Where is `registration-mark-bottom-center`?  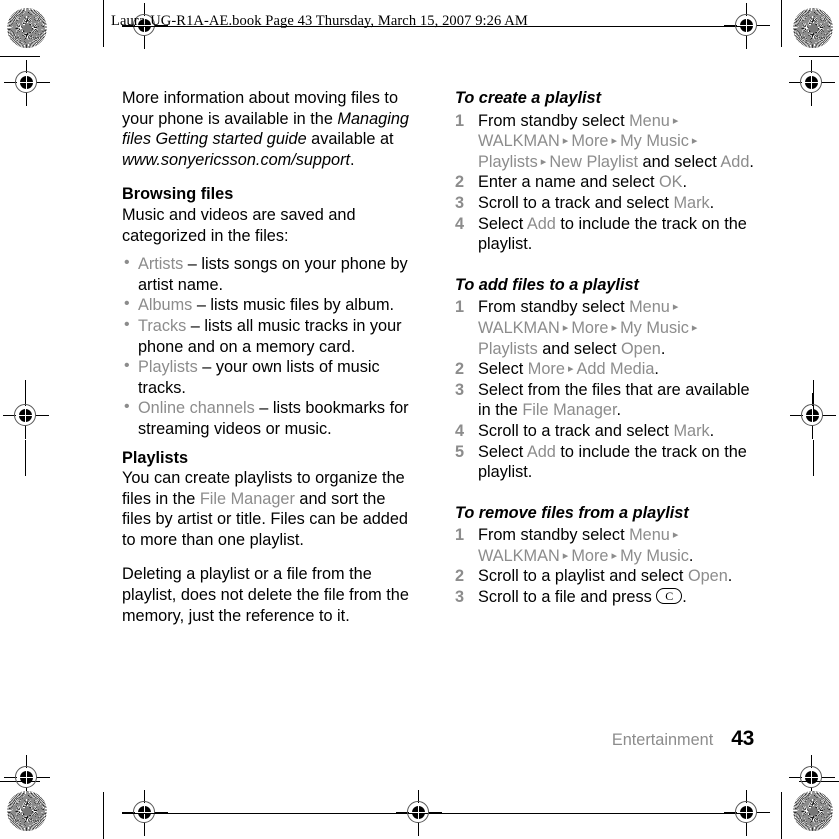
registration-mark-bottom-center is located at coordinates (419, 813).